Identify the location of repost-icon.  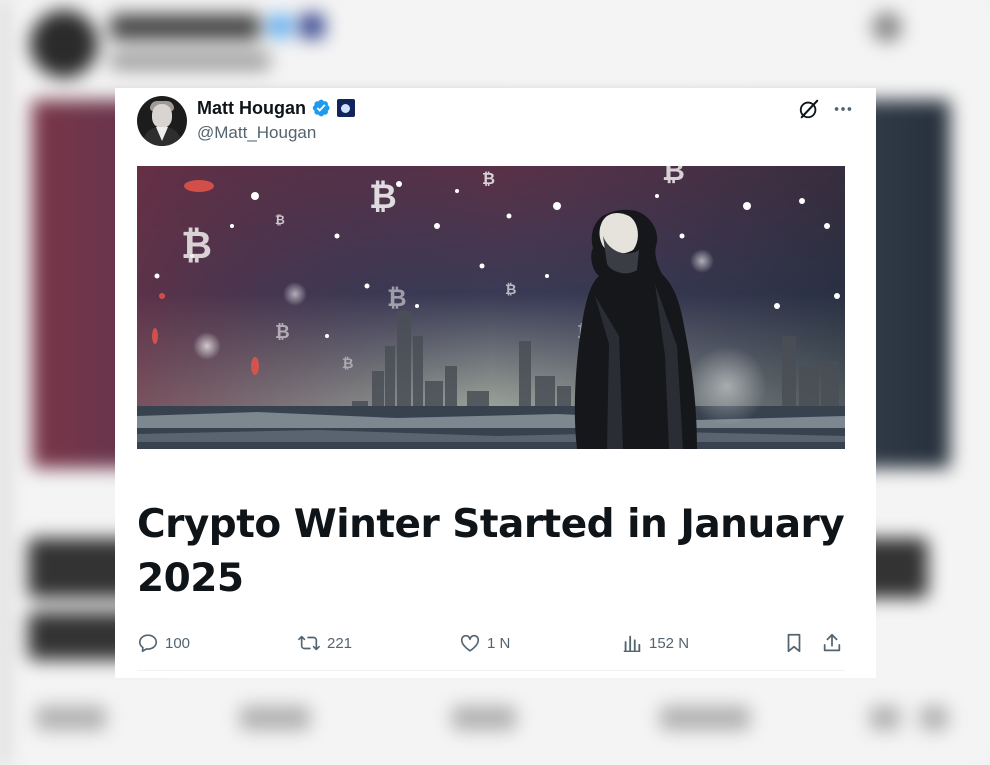
(309, 643).